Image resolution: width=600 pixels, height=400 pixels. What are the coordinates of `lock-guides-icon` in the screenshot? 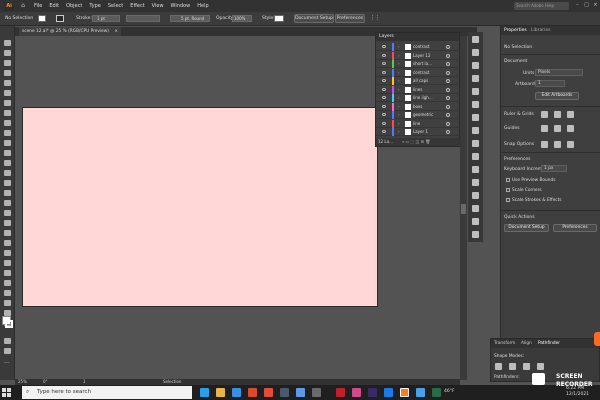 It's located at (557, 128).